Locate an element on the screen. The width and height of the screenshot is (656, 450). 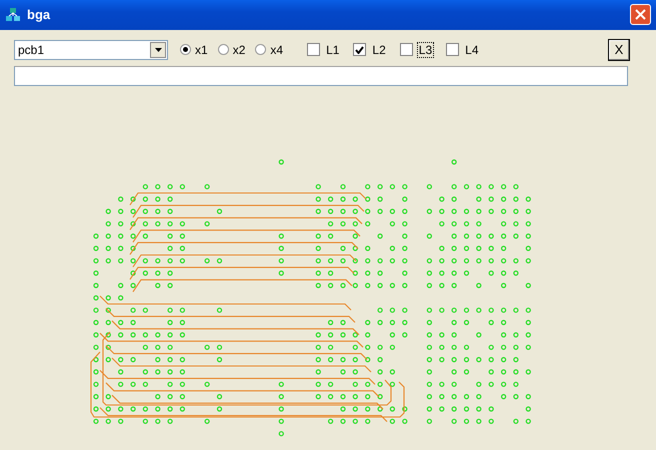
radio-label: x2 is located at coordinates (239, 49).